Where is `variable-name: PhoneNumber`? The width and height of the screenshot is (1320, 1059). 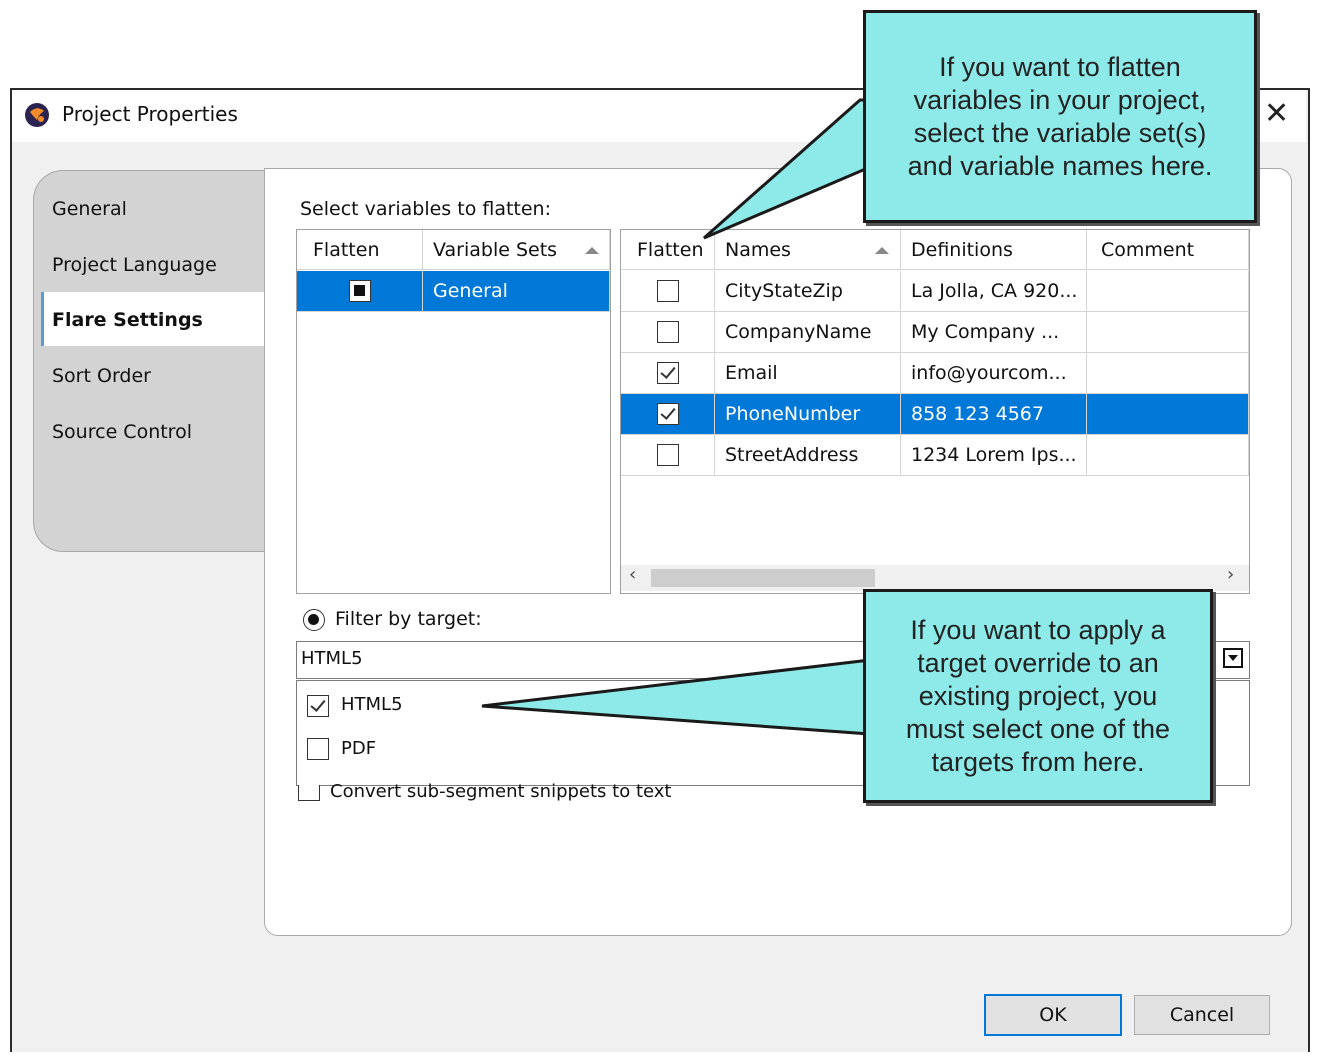
variable-name: PhoneNumber is located at coordinates (808, 414).